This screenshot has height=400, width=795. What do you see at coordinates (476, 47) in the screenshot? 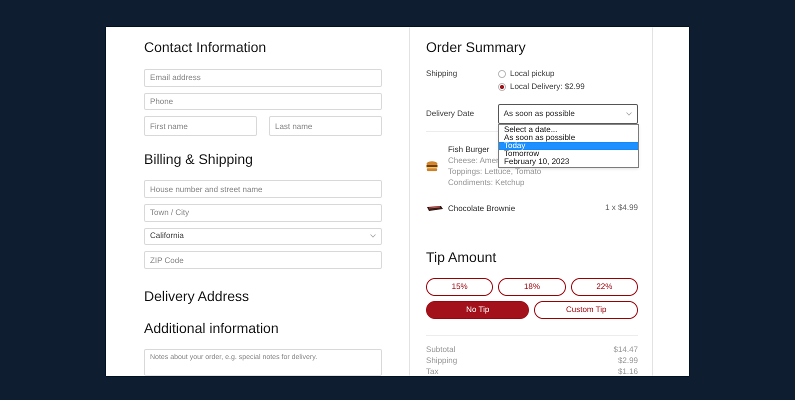
I see `section-heading: Order Summary` at bounding box center [476, 47].